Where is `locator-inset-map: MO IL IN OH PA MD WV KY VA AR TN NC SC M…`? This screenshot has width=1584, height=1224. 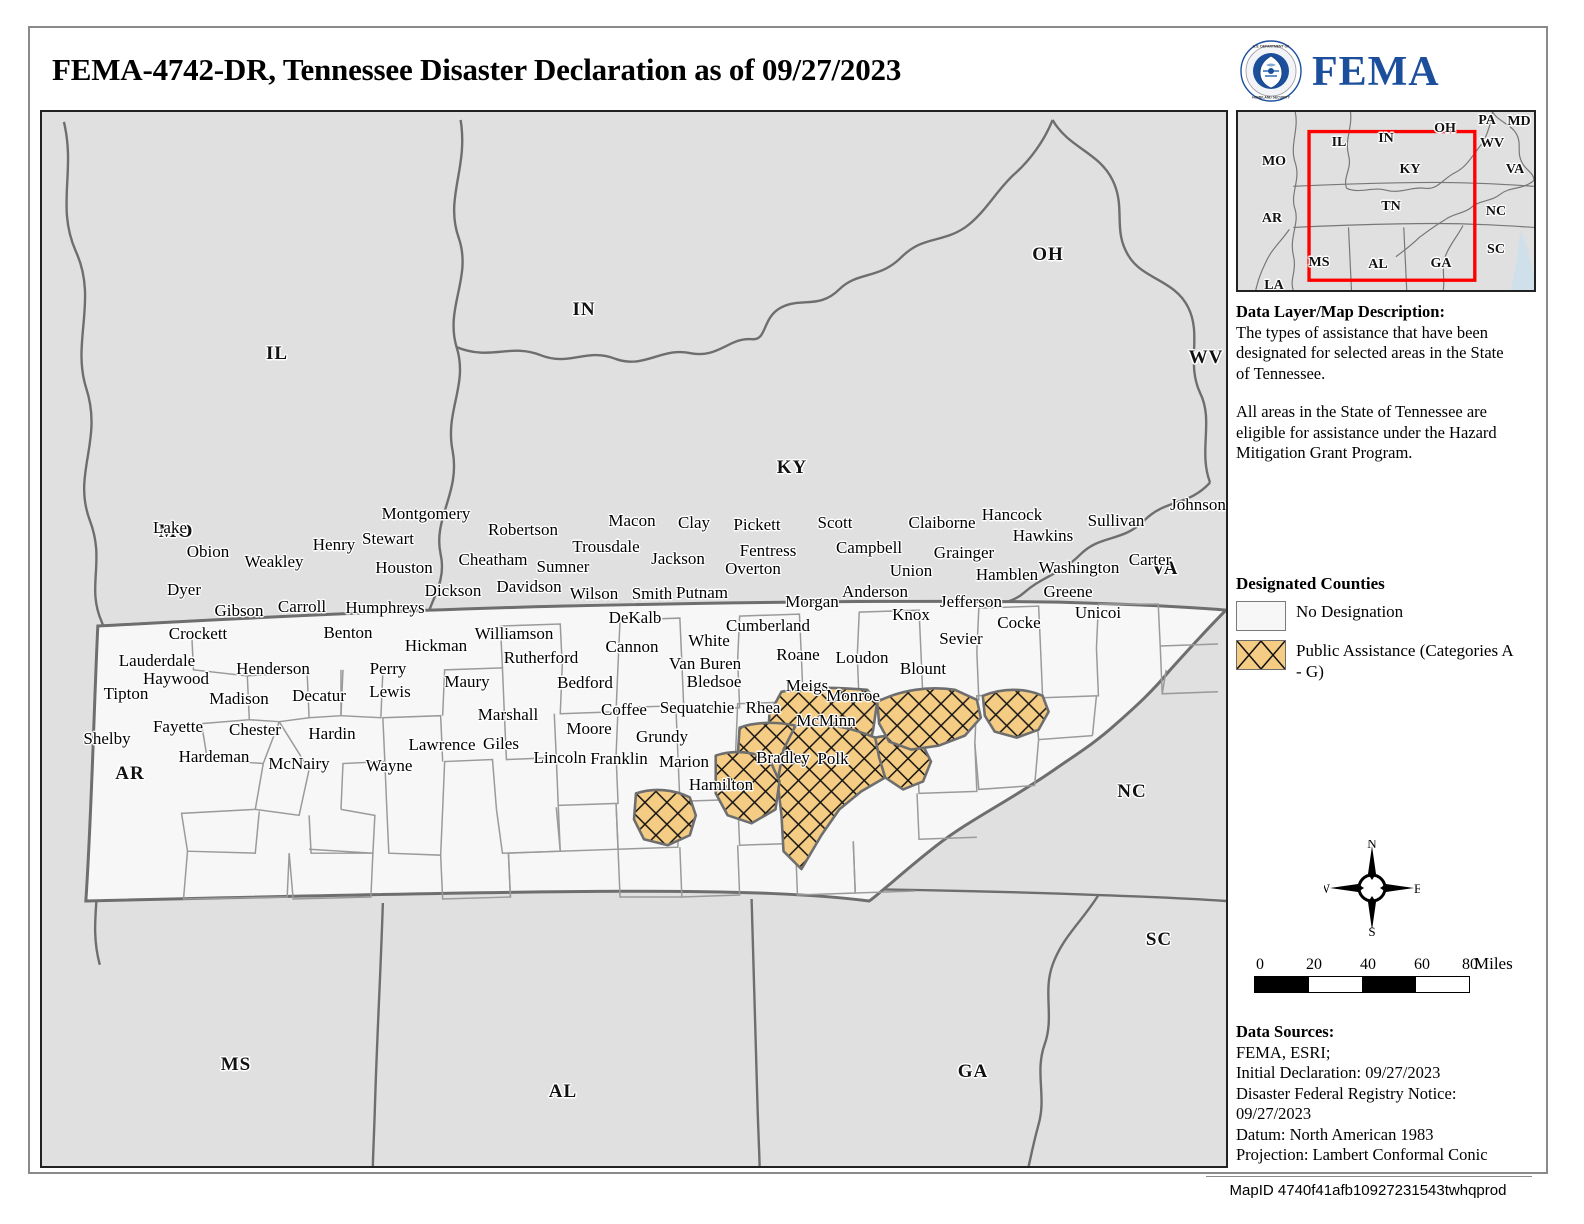 locator-inset-map: MO IL IN OH PA MD WV KY VA AR TN NC SC M… is located at coordinates (1386, 201).